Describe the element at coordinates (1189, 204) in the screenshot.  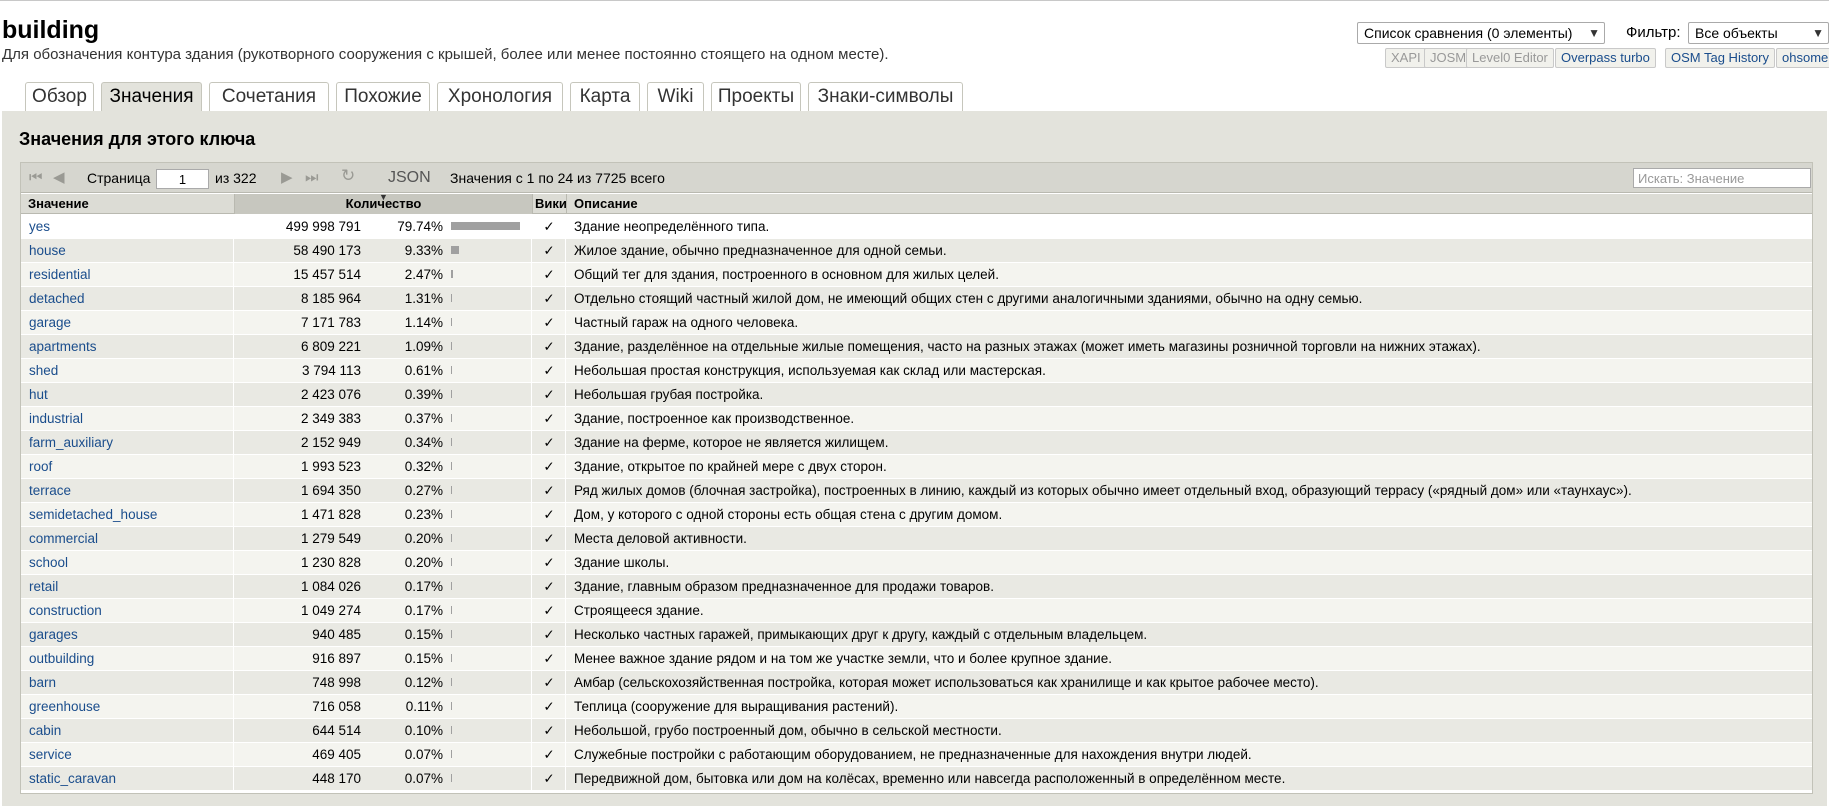
I see `column-description-header: Описание` at that location.